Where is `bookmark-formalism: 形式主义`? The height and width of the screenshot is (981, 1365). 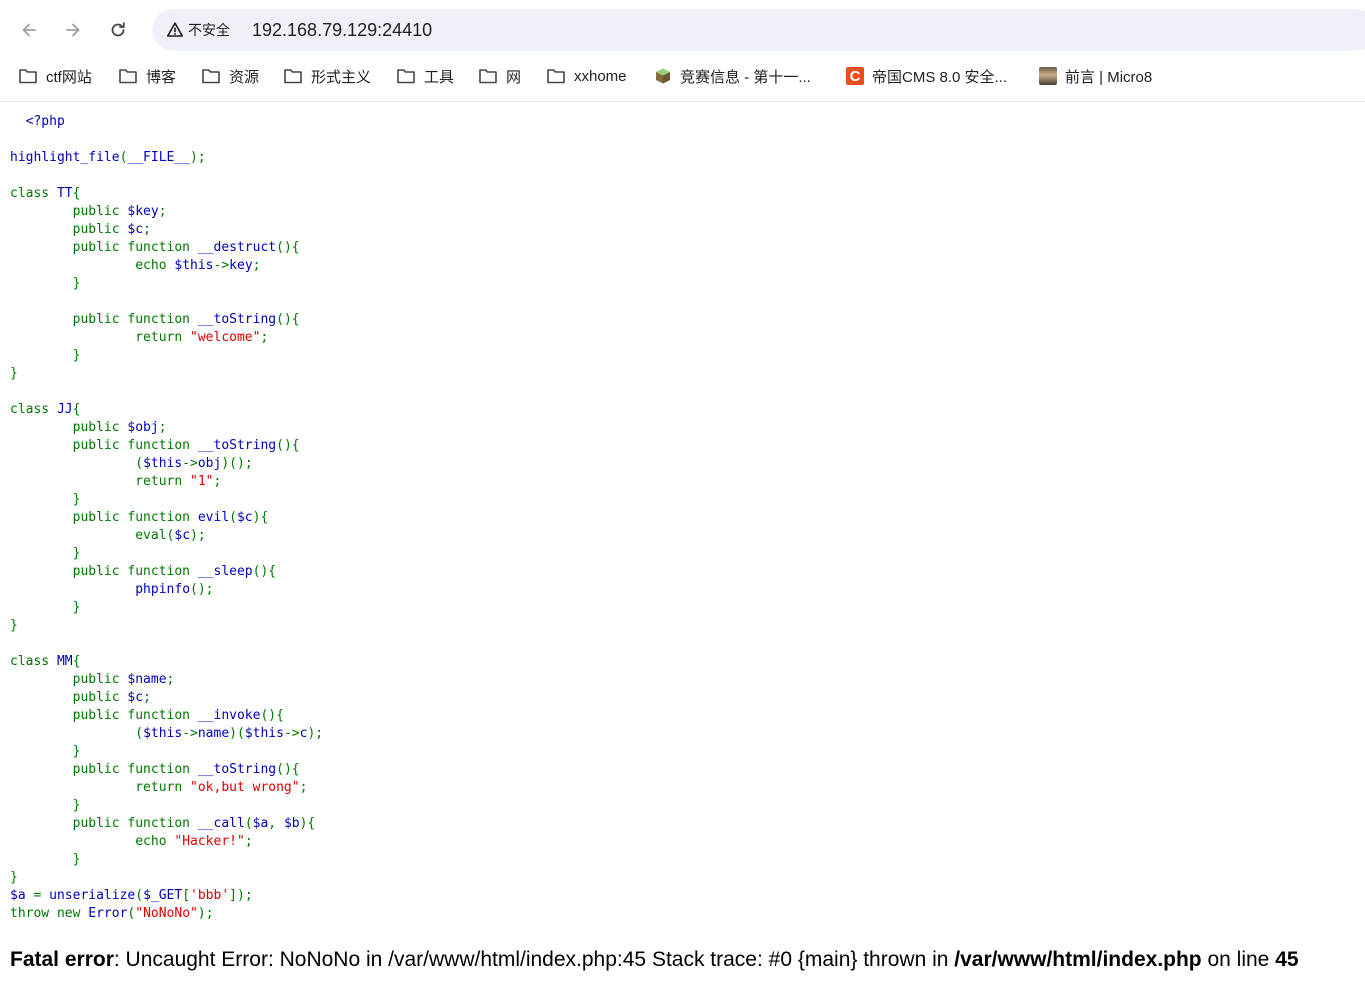 bookmark-formalism: 形式主义 is located at coordinates (327, 76).